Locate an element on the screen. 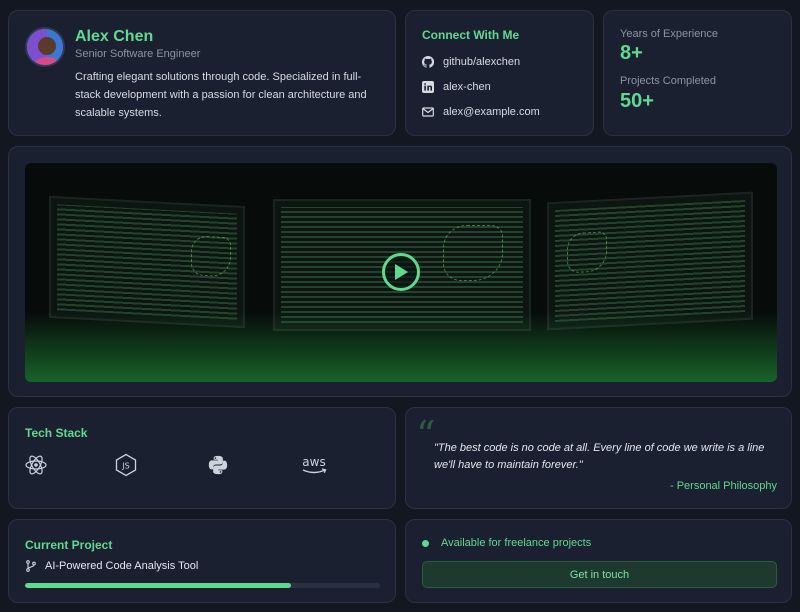  availability-status: Available for freelance projects is located at coordinates (506, 543).